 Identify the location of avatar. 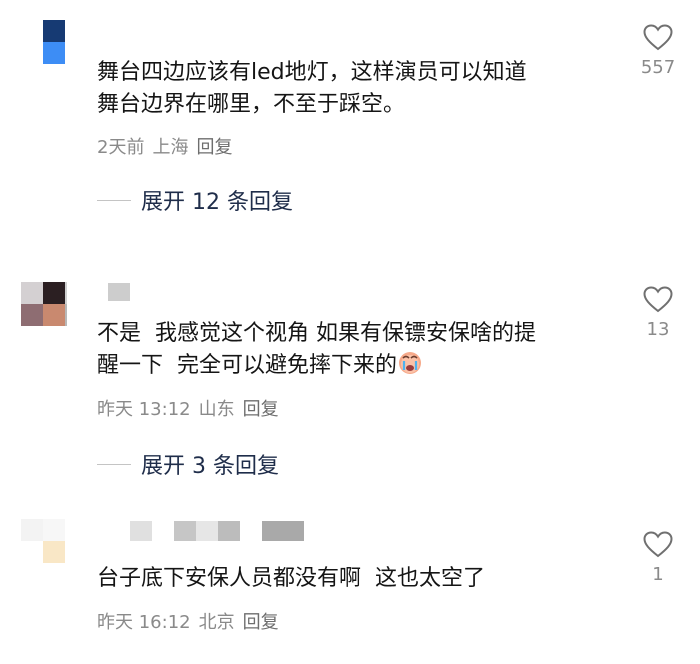
(44, 542).